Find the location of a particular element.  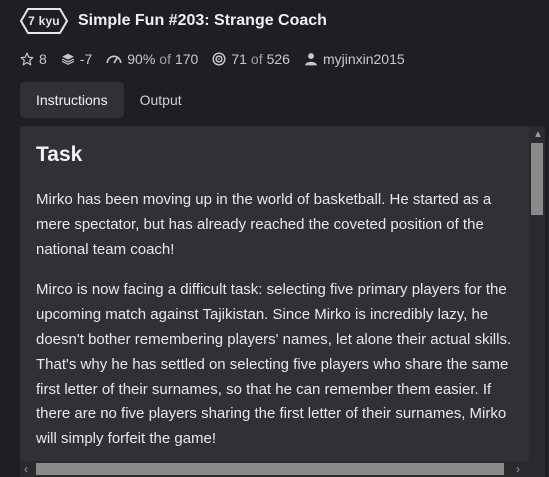

gauge-icon is located at coordinates (114, 59).